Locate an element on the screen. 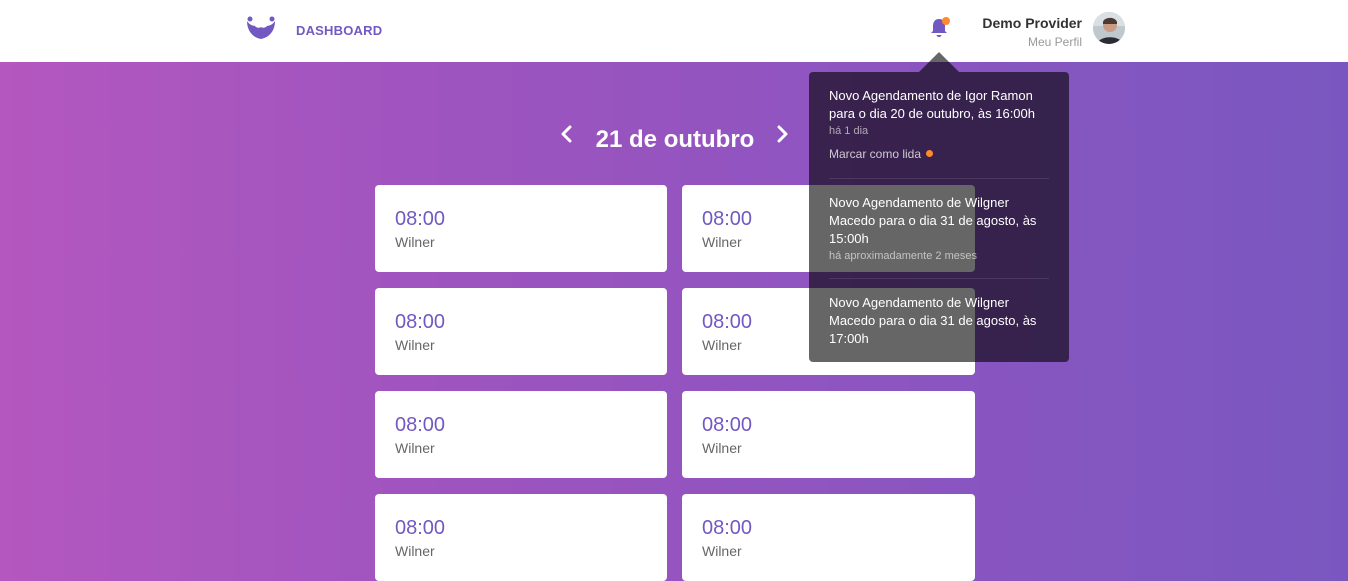 This screenshot has width=1348, height=581. current-date: 21 de outubro is located at coordinates (675, 139).